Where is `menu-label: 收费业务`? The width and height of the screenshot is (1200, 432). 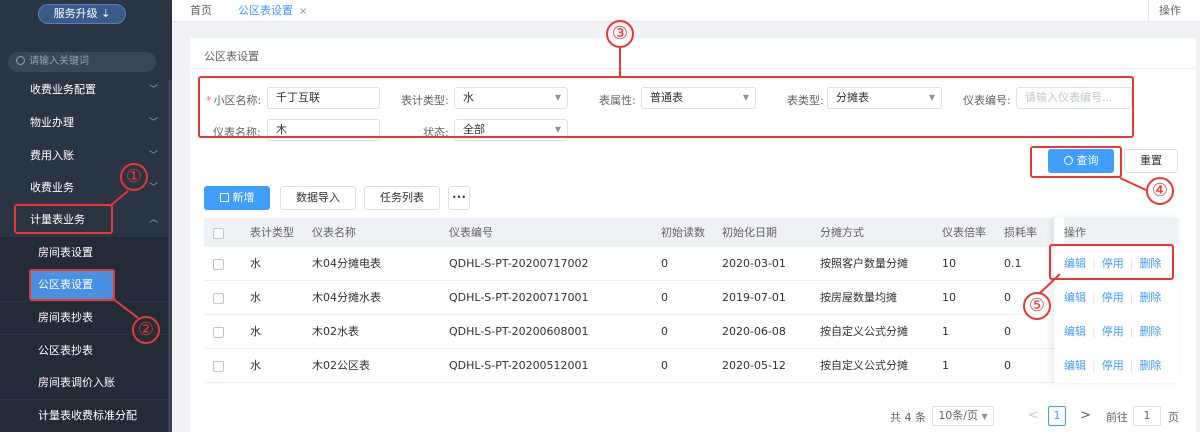 menu-label: 收费业务 is located at coordinates (52, 187).